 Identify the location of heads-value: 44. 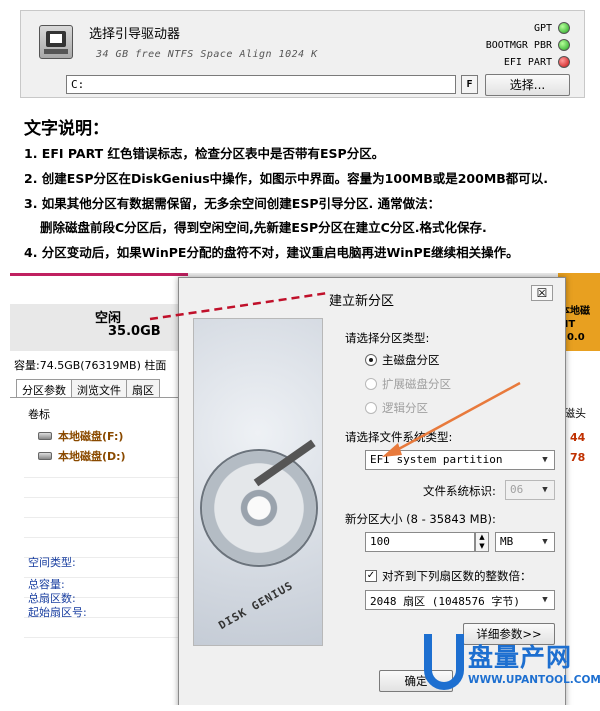
(578, 437).